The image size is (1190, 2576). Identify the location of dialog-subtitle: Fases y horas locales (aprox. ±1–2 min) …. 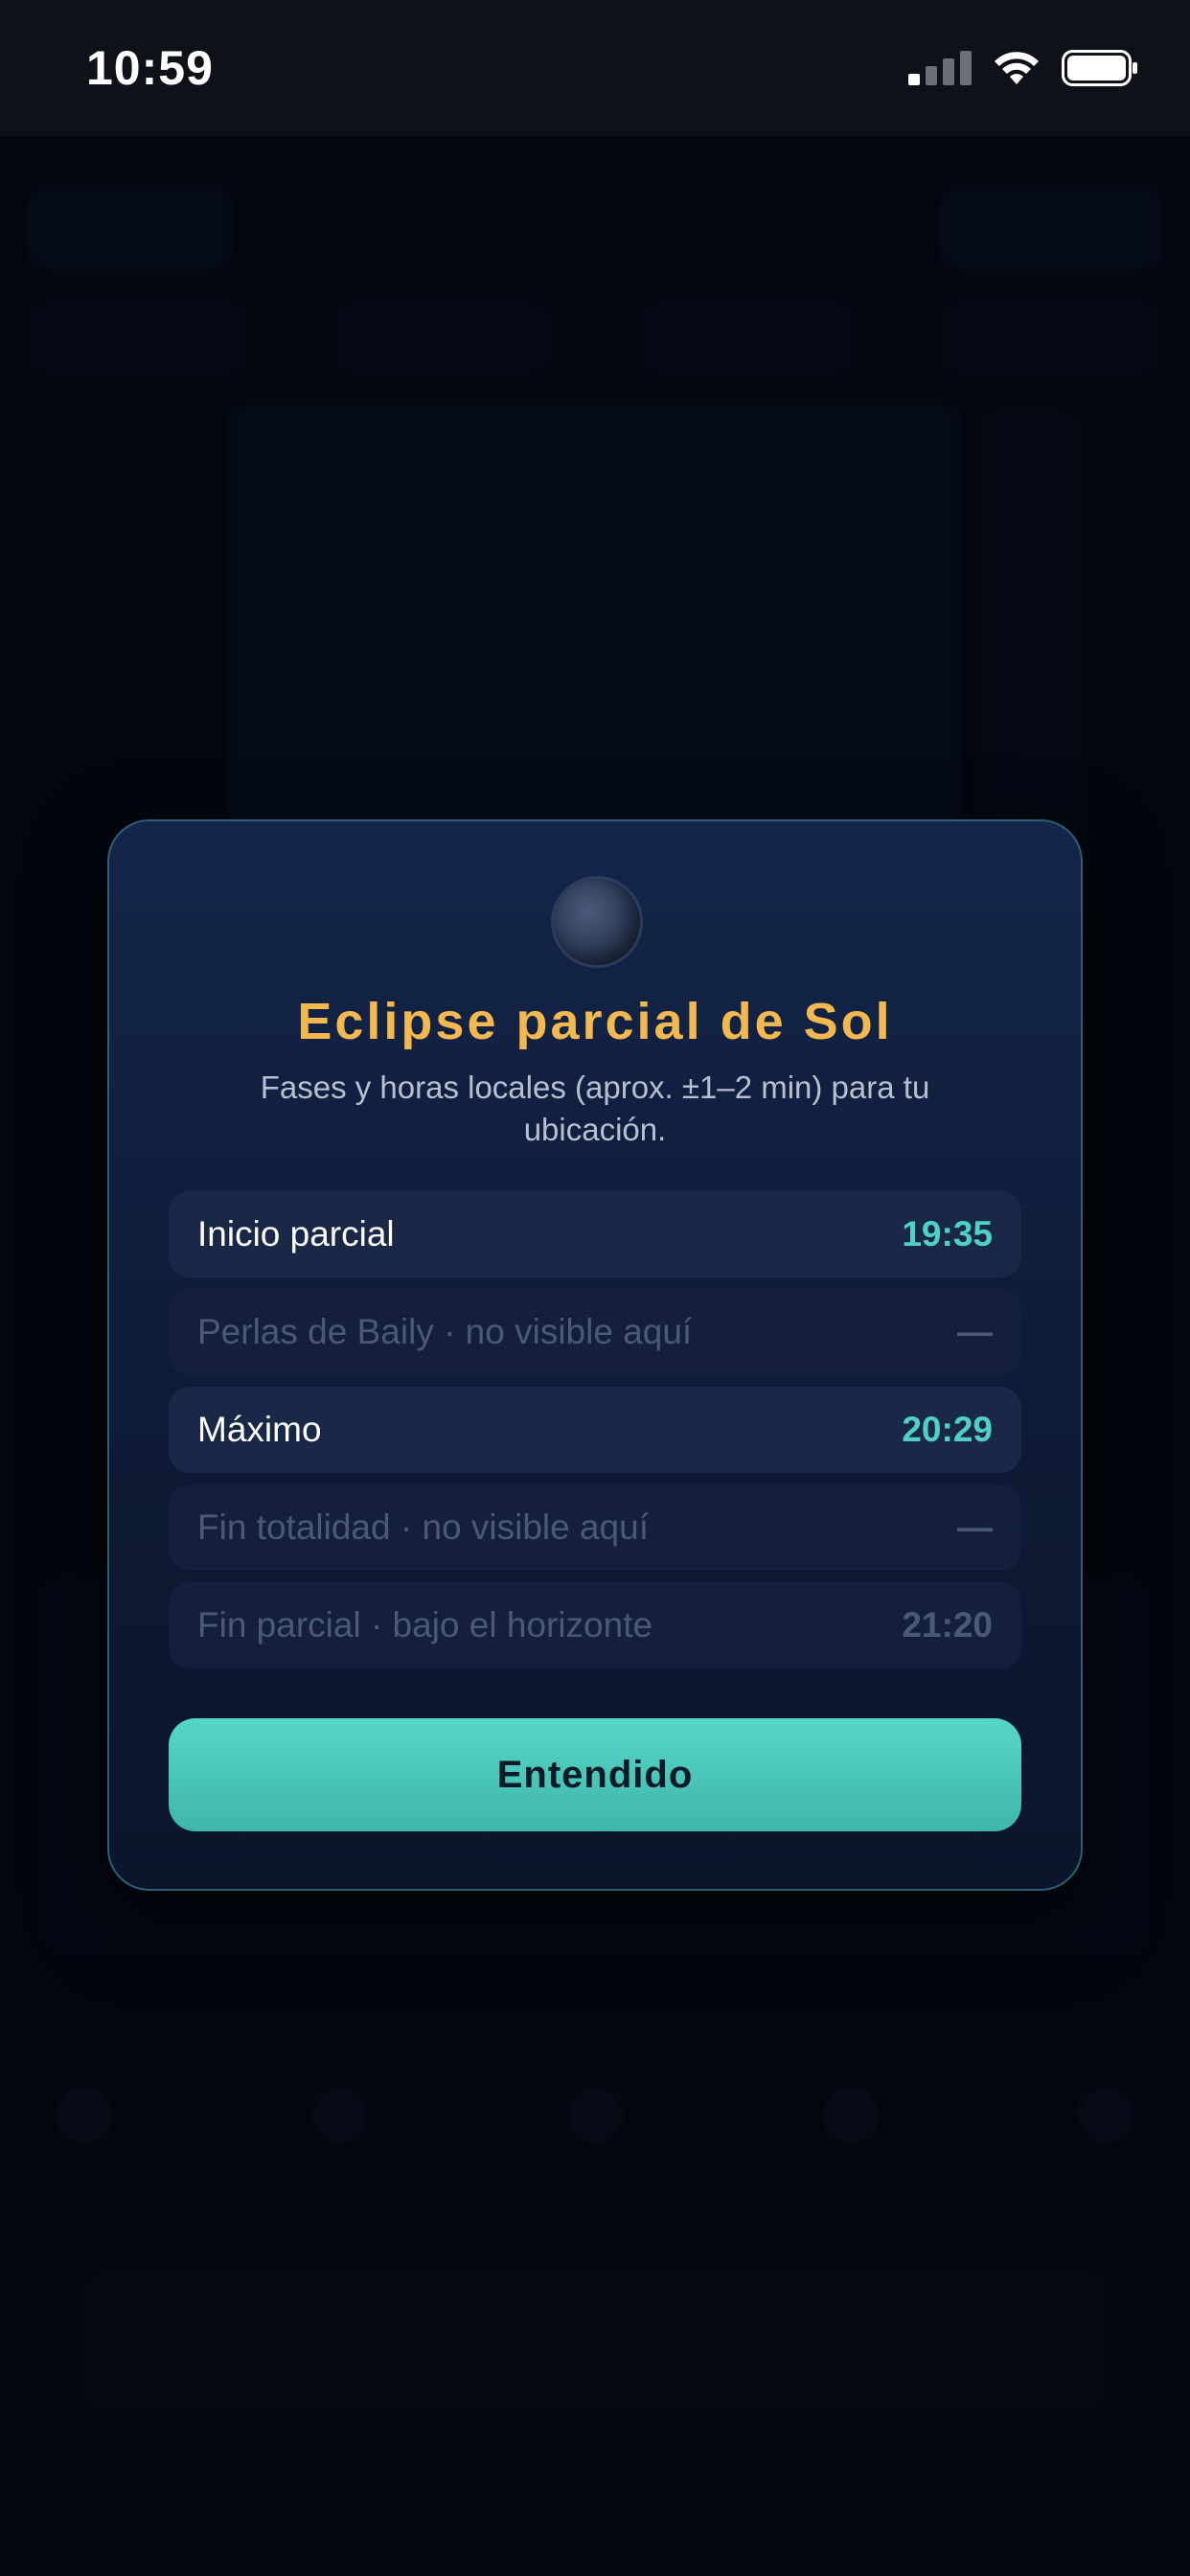
(595, 1108).